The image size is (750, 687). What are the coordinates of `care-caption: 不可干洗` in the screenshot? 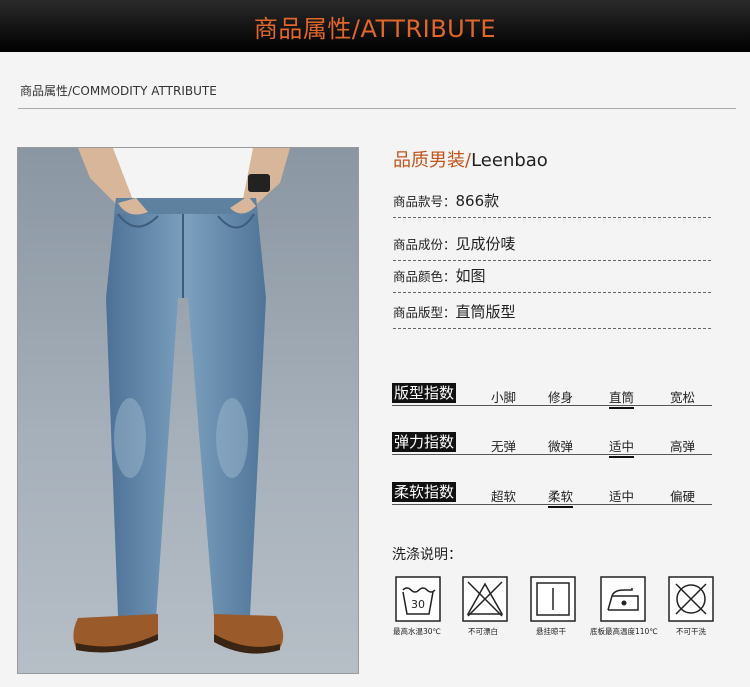 It's located at (691, 631).